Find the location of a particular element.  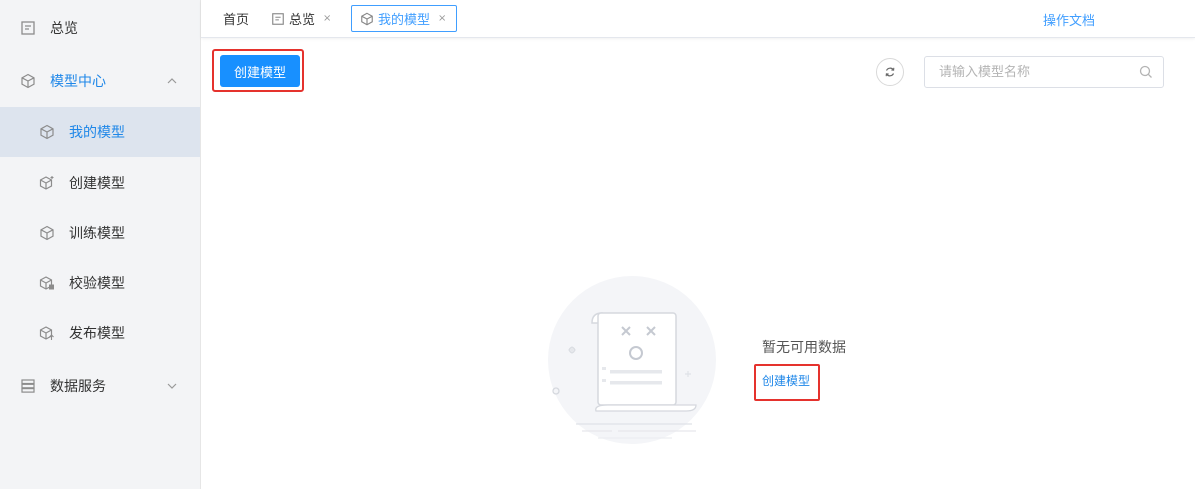

sidebar-item-label: 校验模型 is located at coordinates (97, 284).